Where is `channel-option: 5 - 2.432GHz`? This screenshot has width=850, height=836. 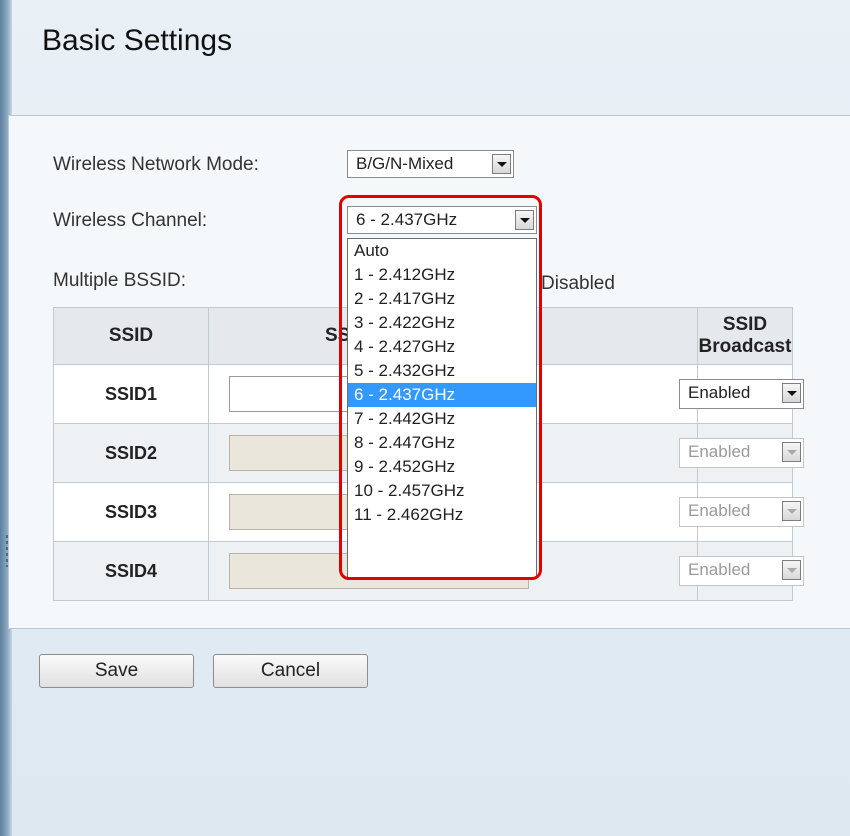 channel-option: 5 - 2.432GHz is located at coordinates (442, 371).